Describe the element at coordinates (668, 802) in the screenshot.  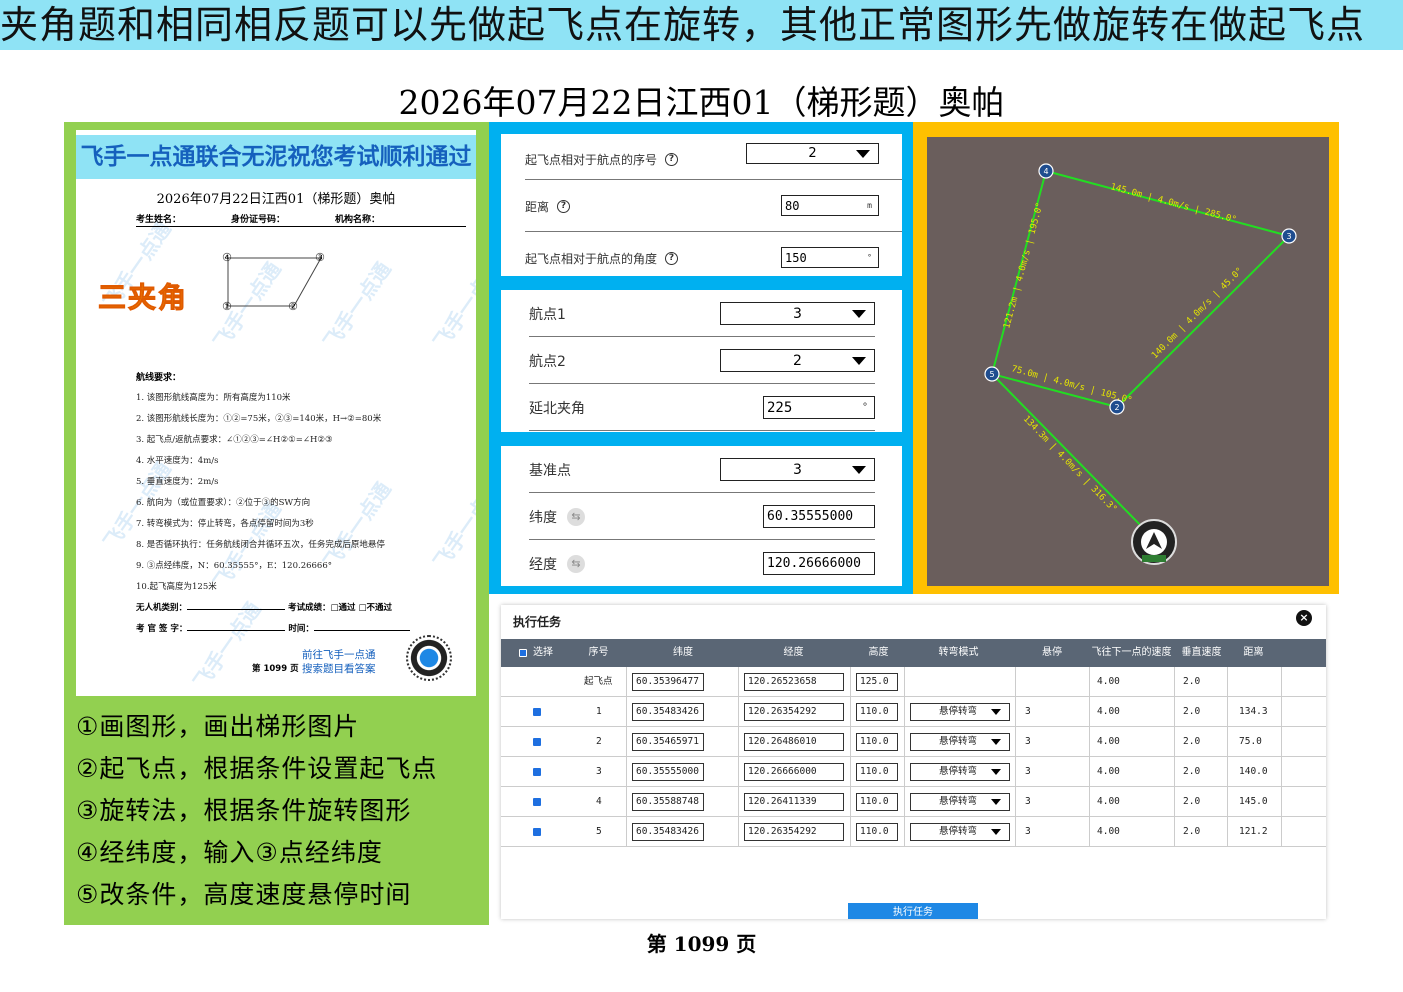
I see `lat-cell-input: 60.35588748` at that location.